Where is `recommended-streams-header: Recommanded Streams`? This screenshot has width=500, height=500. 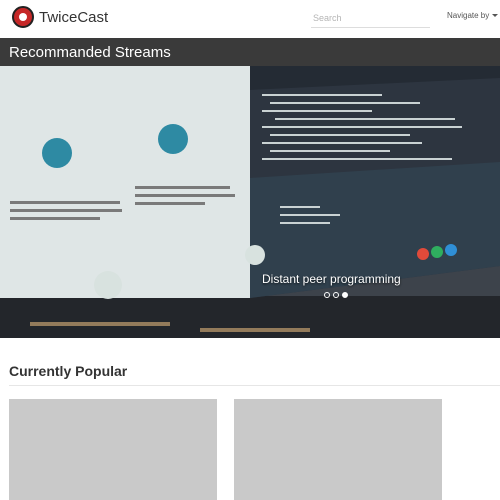
recommended-streams-header: Recommanded Streams is located at coordinates (250, 52).